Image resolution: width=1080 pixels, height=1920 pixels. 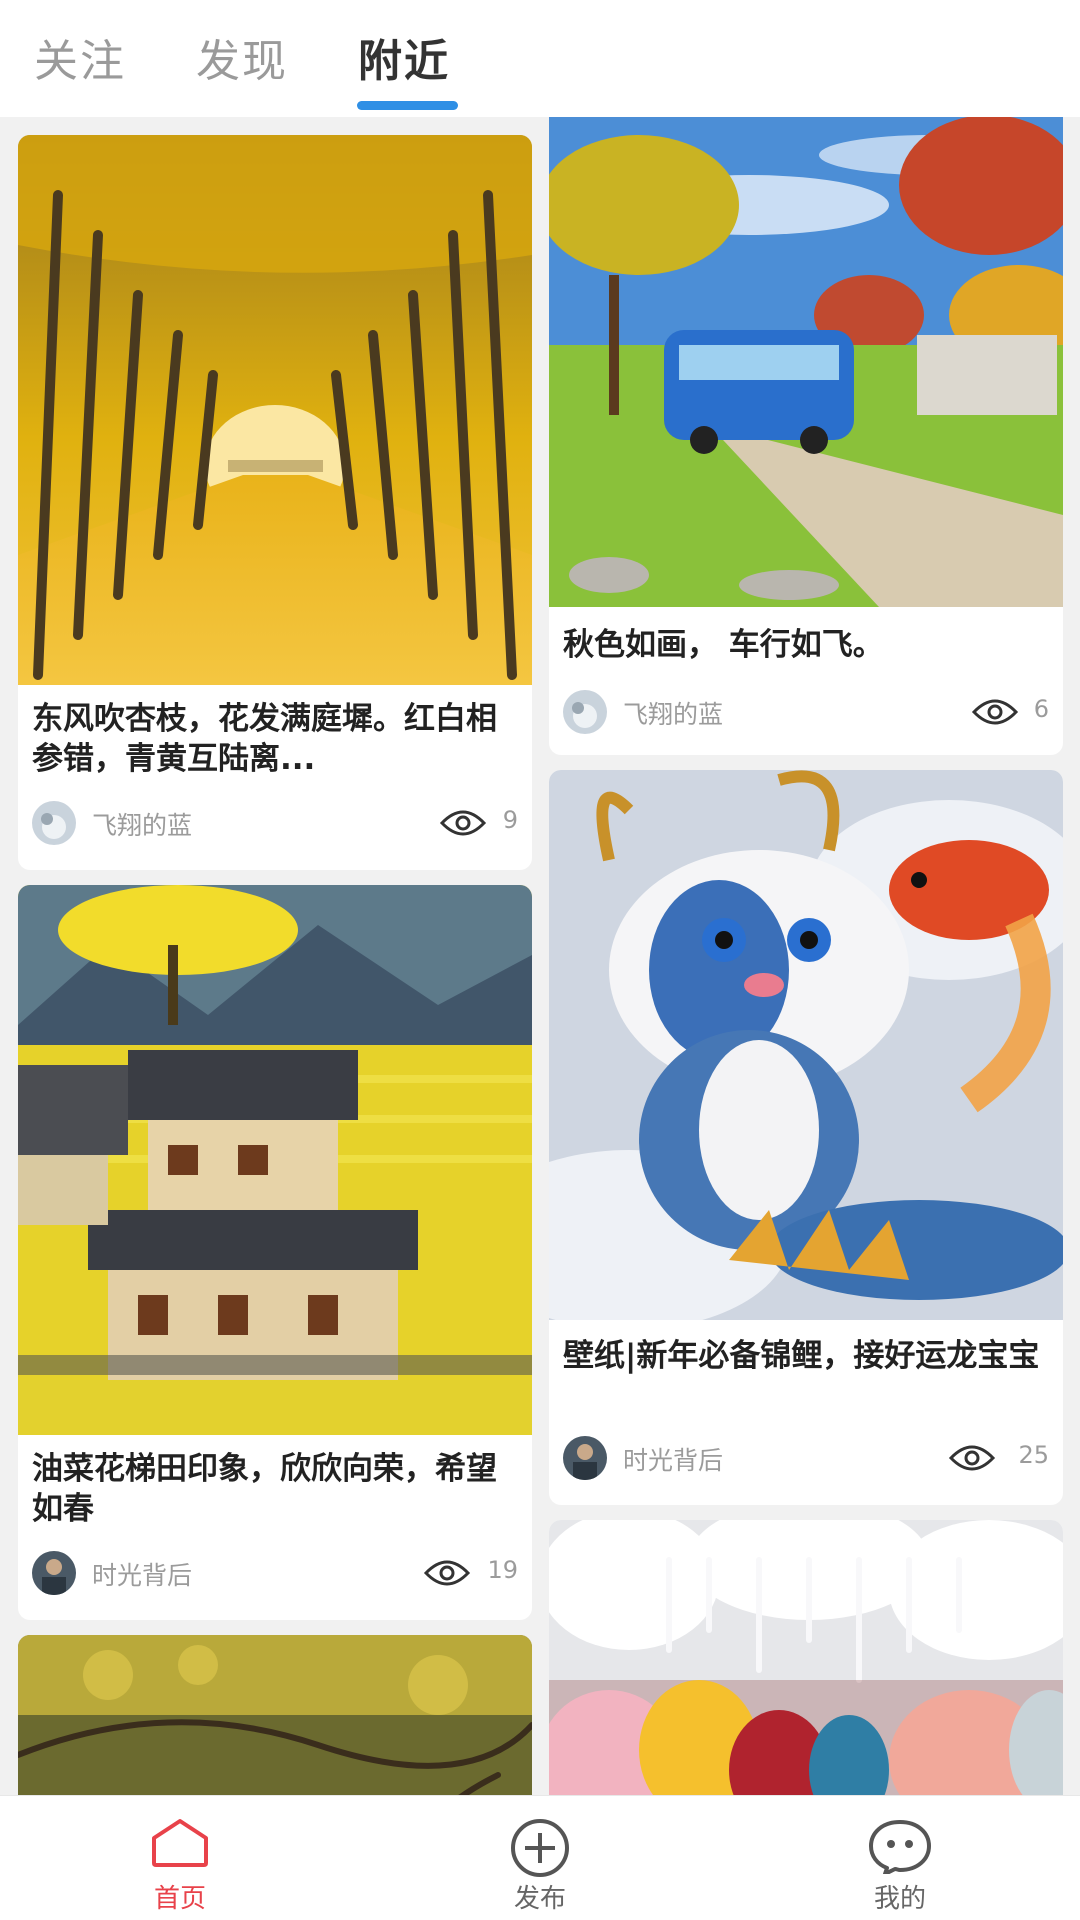 I want to click on view-count: 6, so click(x=1041, y=709).